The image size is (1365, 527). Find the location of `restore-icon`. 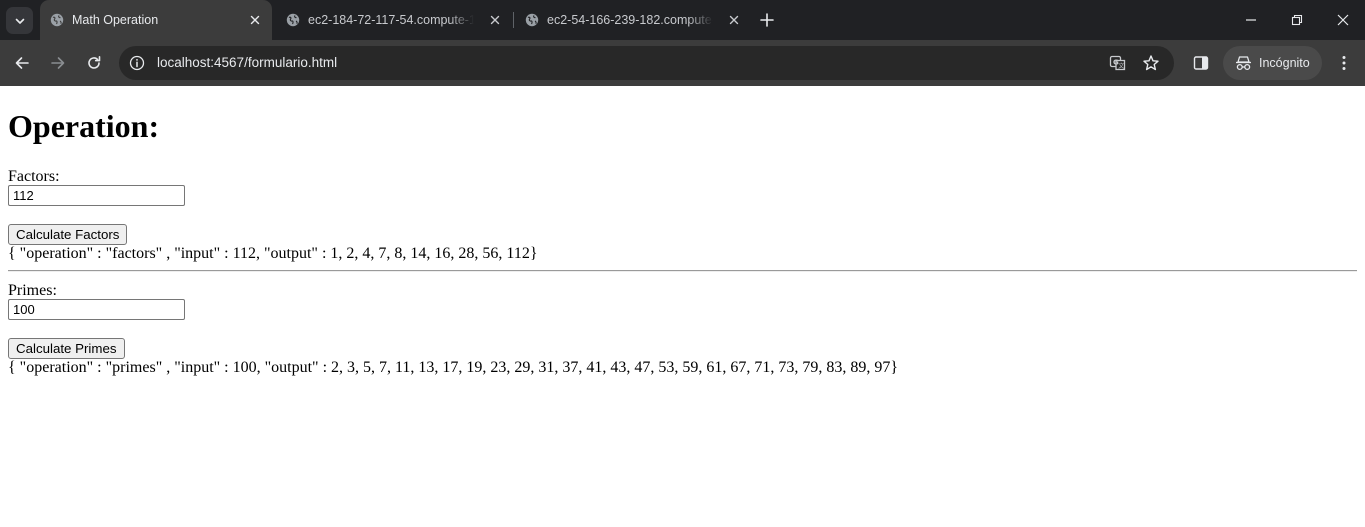

restore-icon is located at coordinates (1297, 20).